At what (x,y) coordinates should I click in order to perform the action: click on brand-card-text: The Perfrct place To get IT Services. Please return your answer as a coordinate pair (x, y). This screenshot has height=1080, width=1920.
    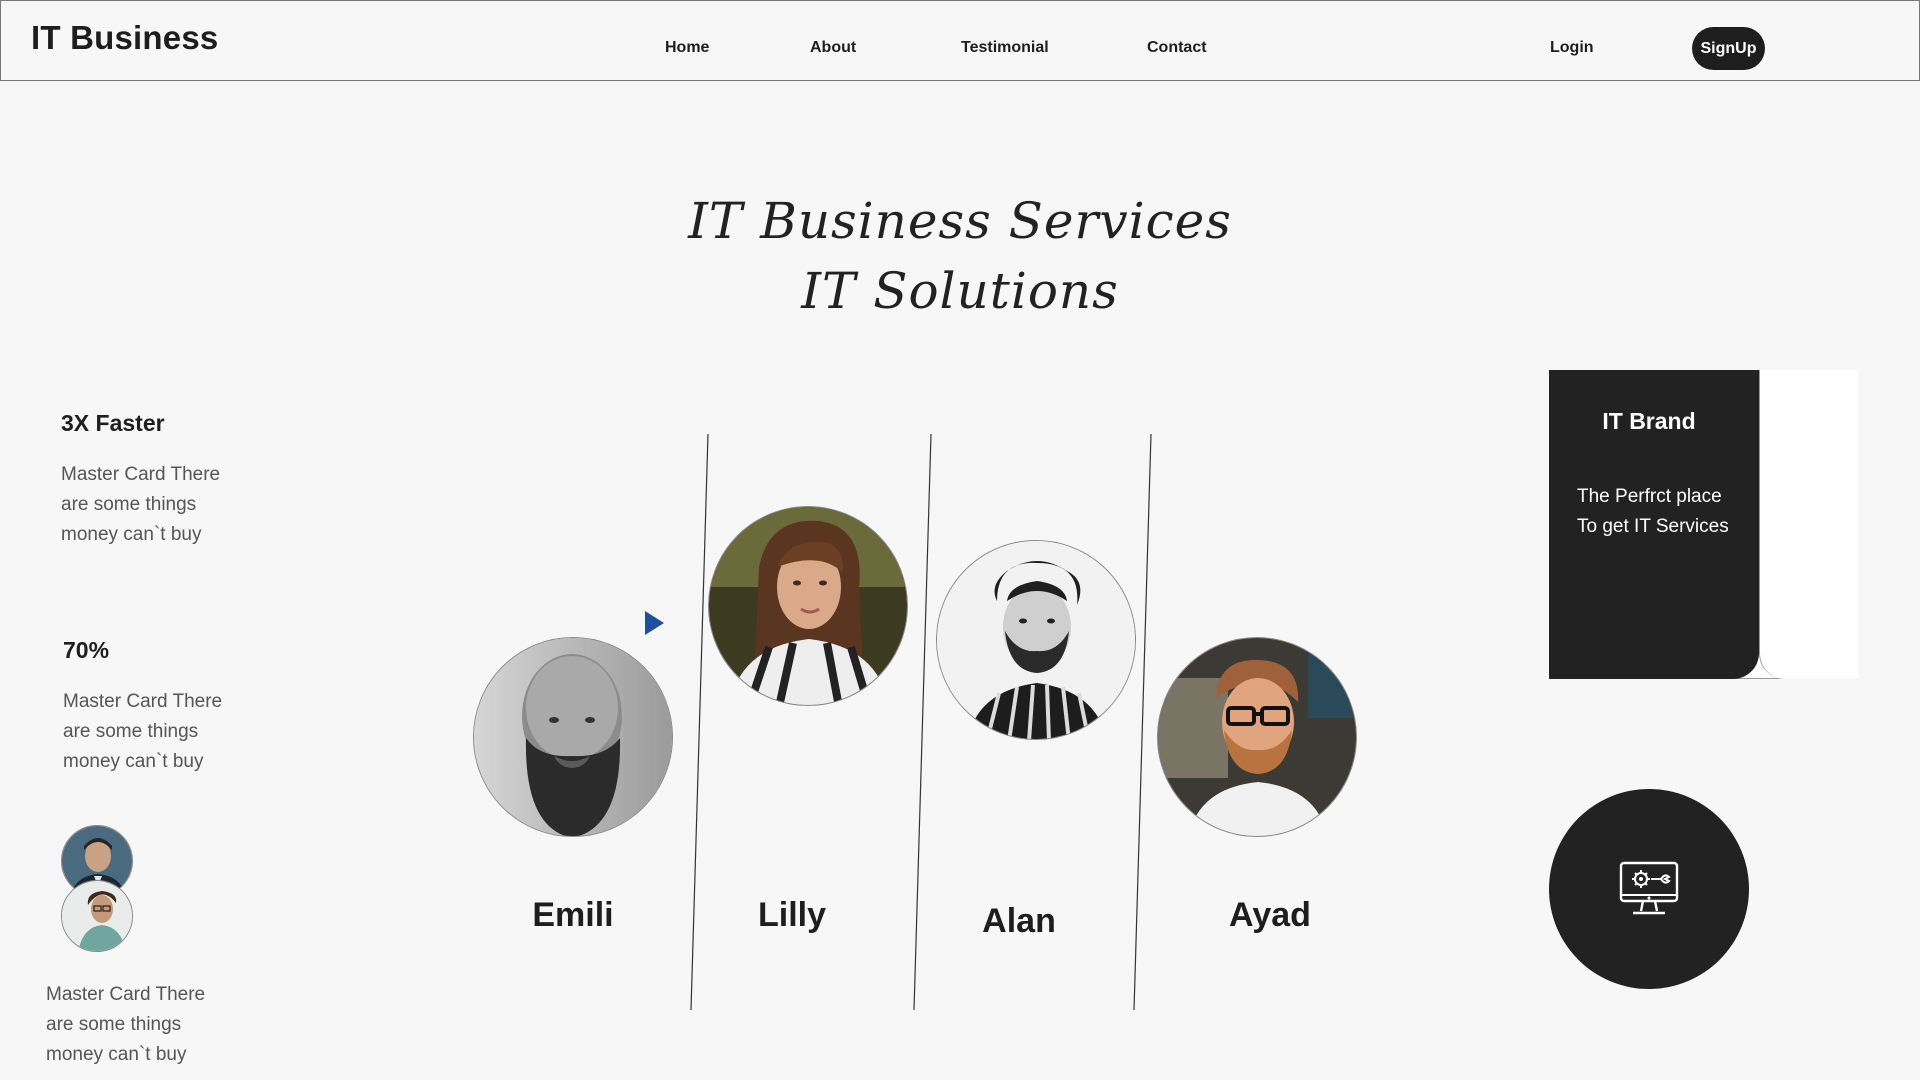
    Looking at the image, I should click on (1667, 512).